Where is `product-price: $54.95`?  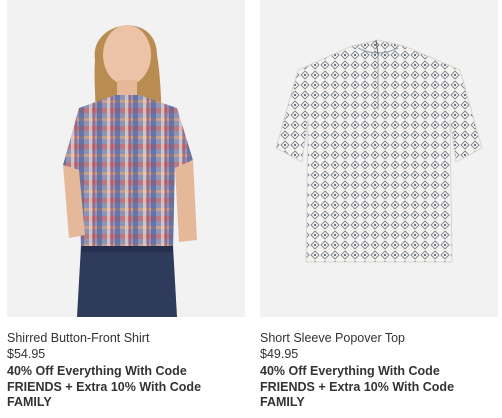 product-price: $54.95 is located at coordinates (26, 354).